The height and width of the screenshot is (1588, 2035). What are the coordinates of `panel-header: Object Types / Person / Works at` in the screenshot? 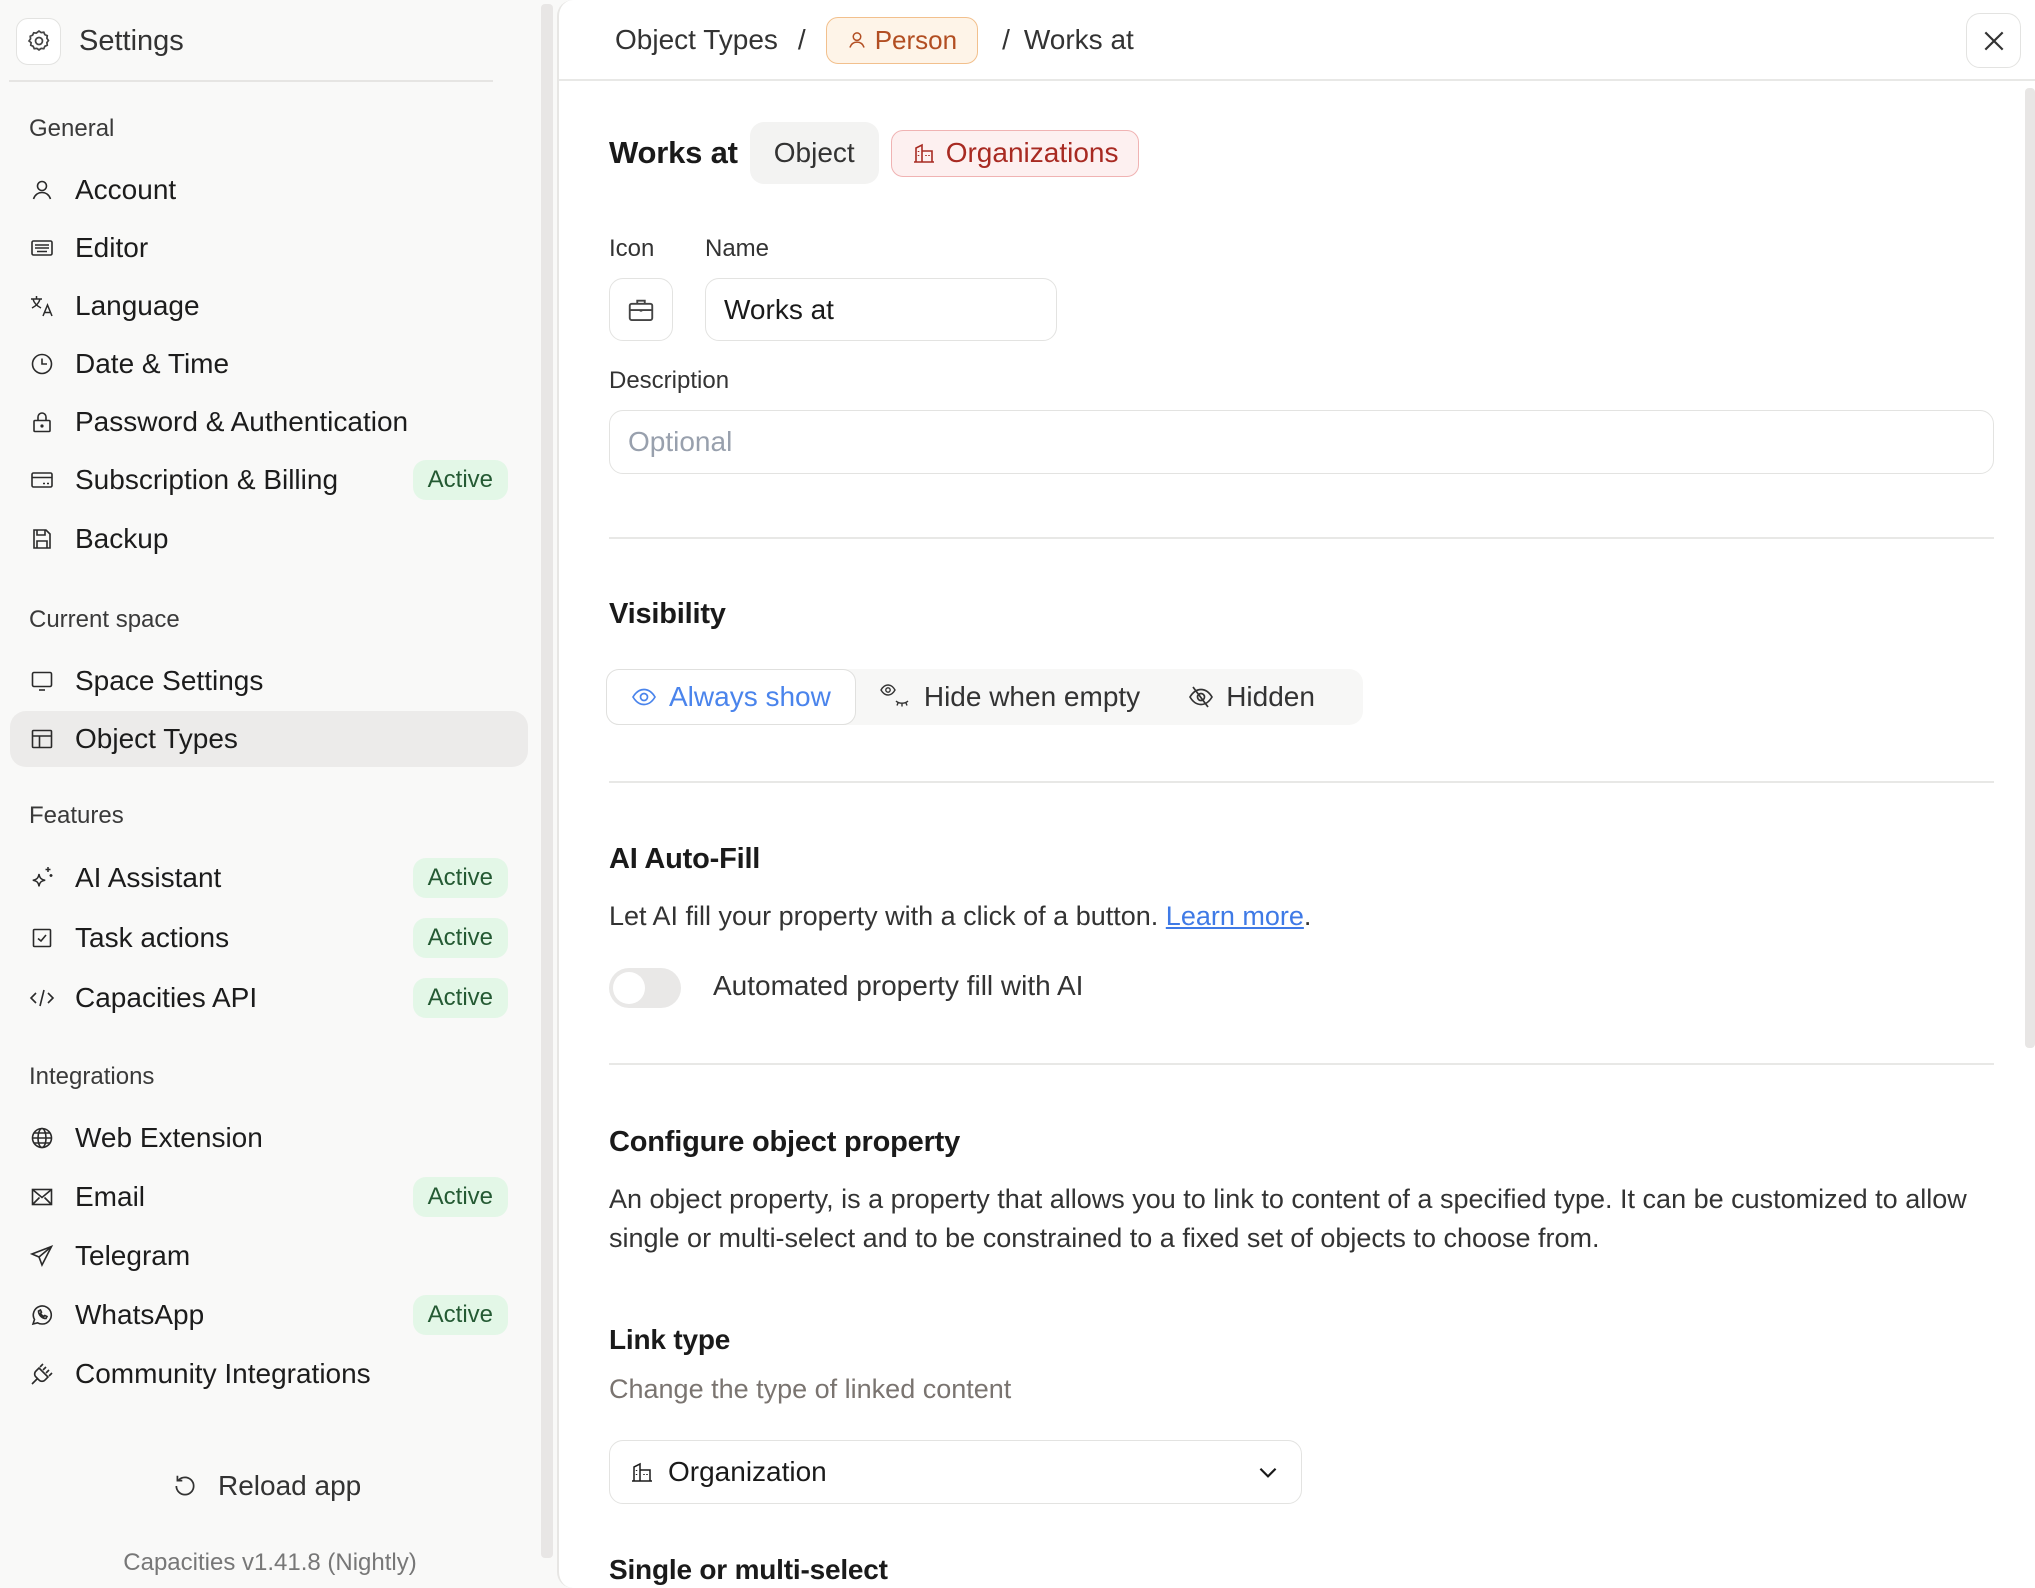 It's located at (1297, 40).